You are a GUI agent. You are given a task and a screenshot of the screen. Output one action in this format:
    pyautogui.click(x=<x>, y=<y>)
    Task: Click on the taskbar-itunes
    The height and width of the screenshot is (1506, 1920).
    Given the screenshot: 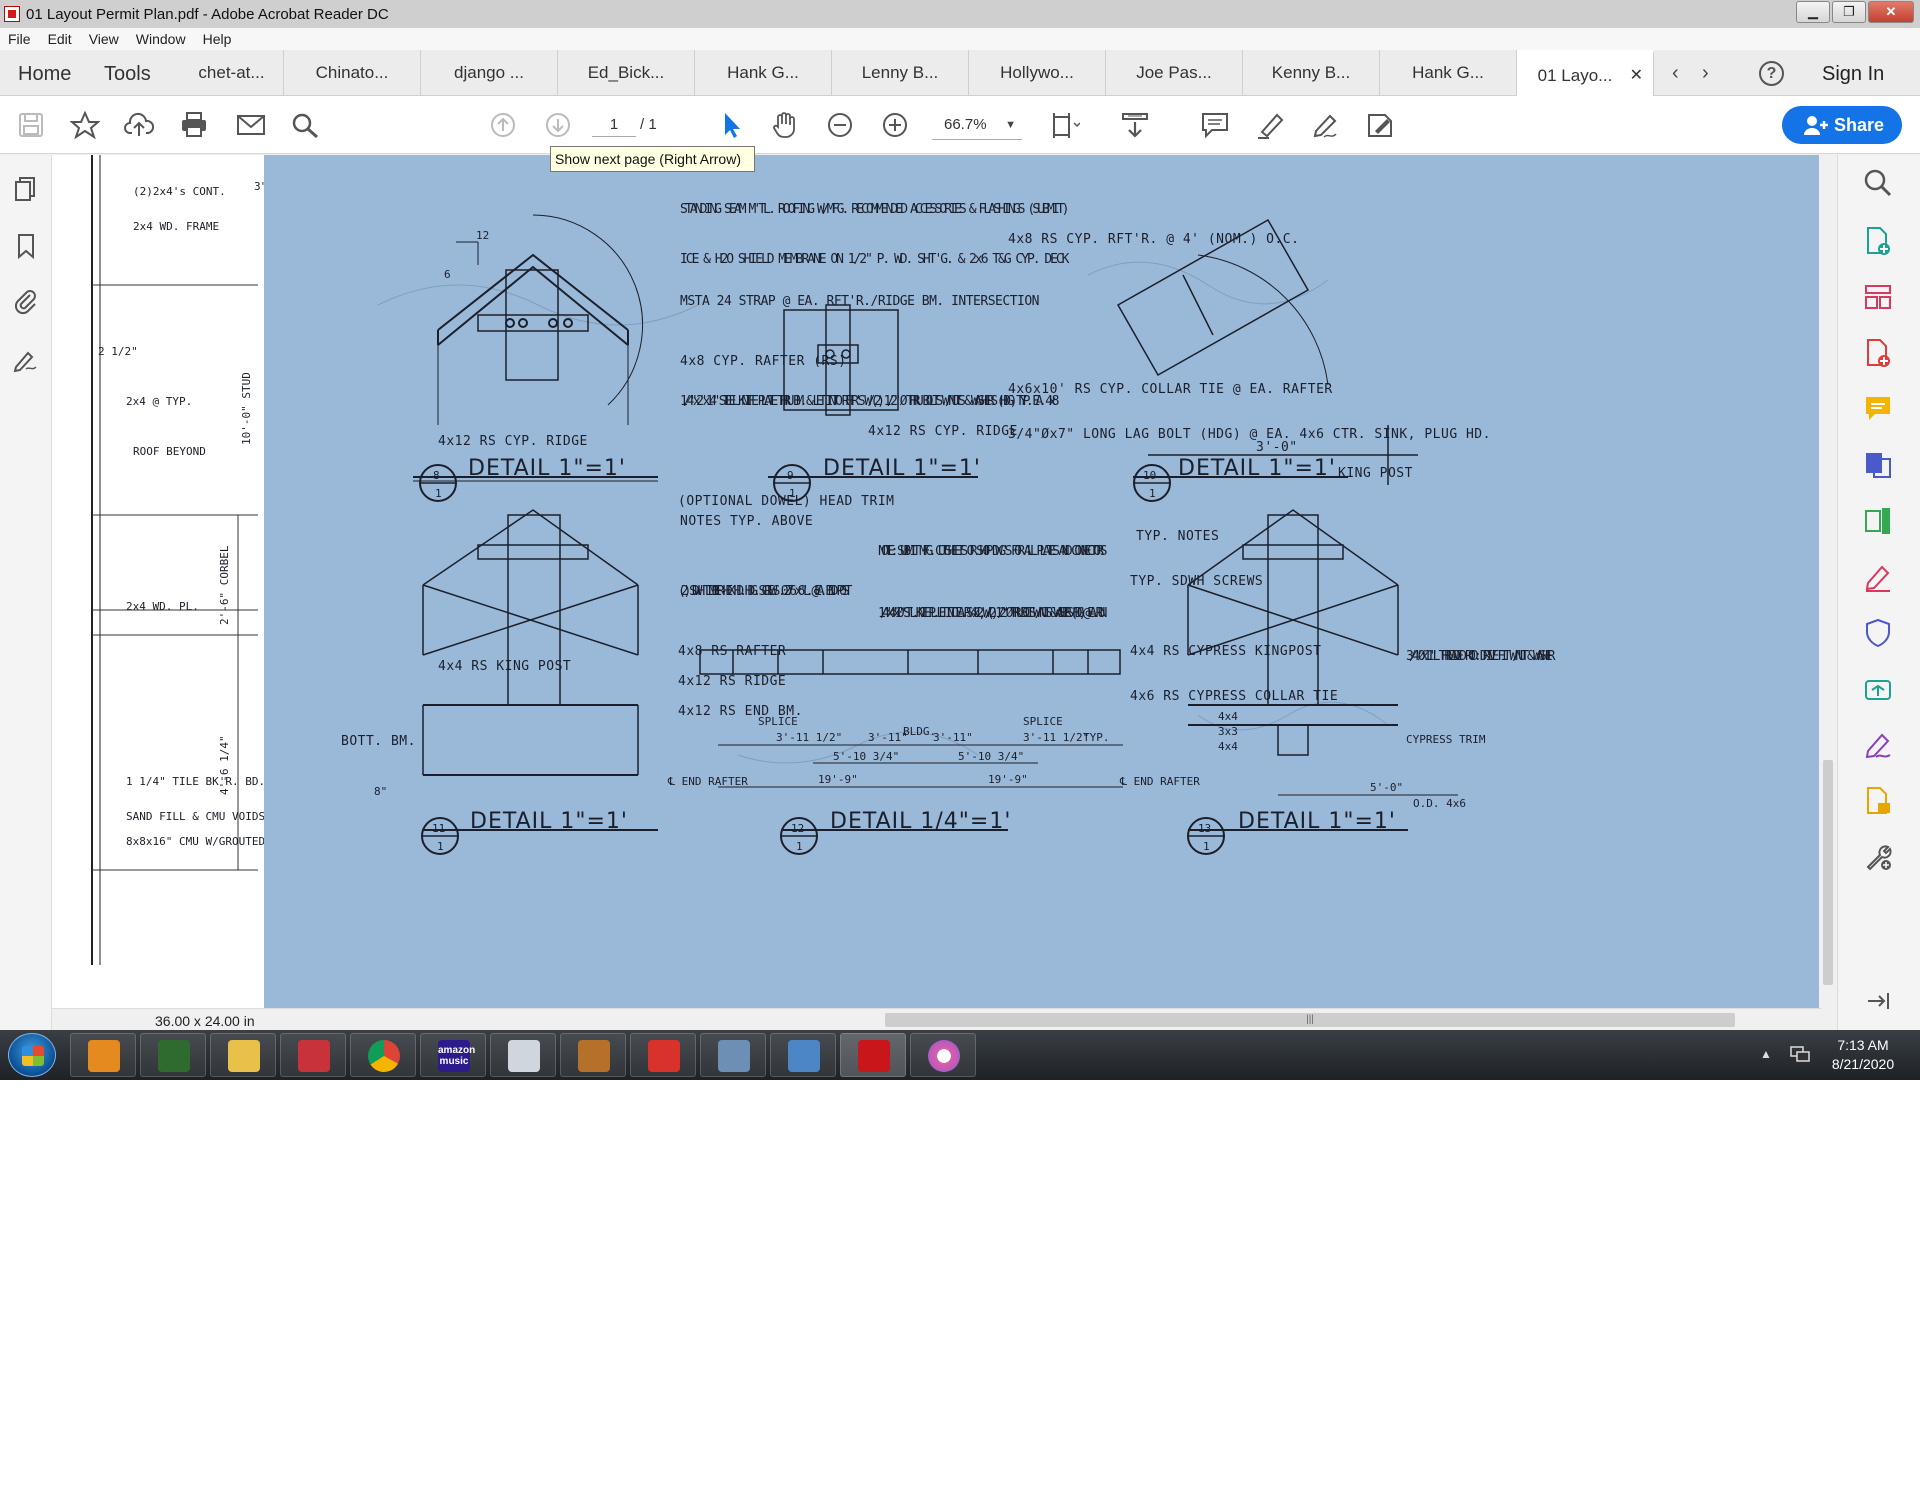 What is the action you would take?
    pyautogui.click(x=943, y=1055)
    